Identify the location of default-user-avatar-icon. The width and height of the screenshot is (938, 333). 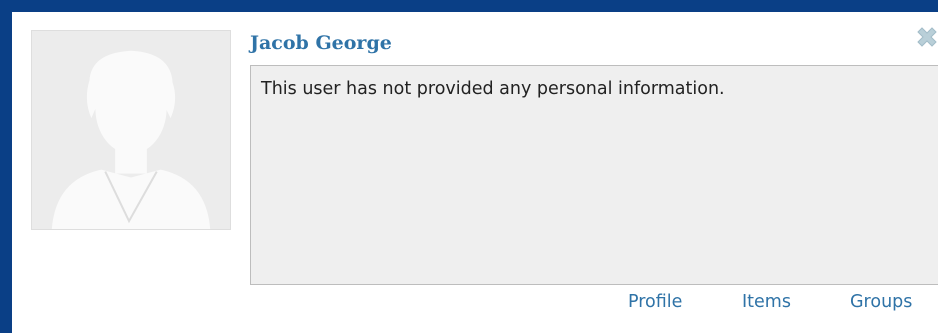
(131, 130).